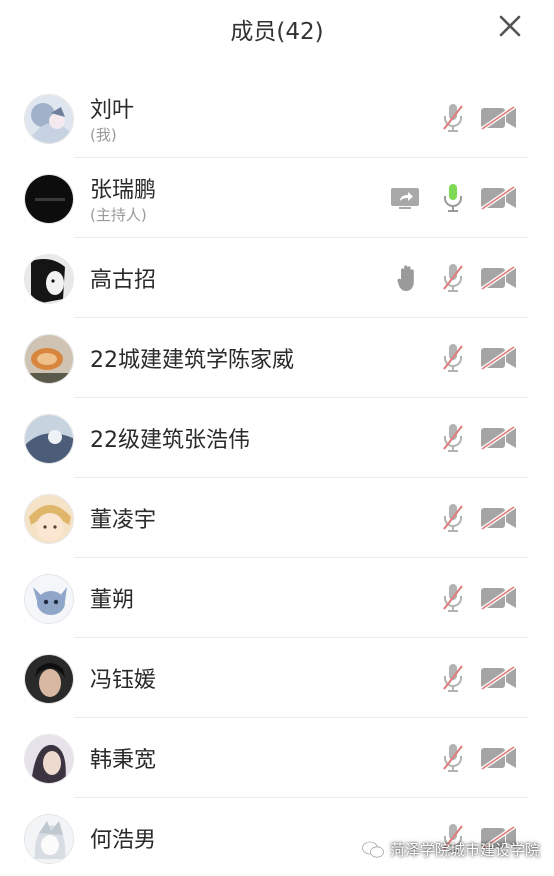  What do you see at coordinates (277, 758) in the screenshot?
I see `member-row: 韩秉宽` at bounding box center [277, 758].